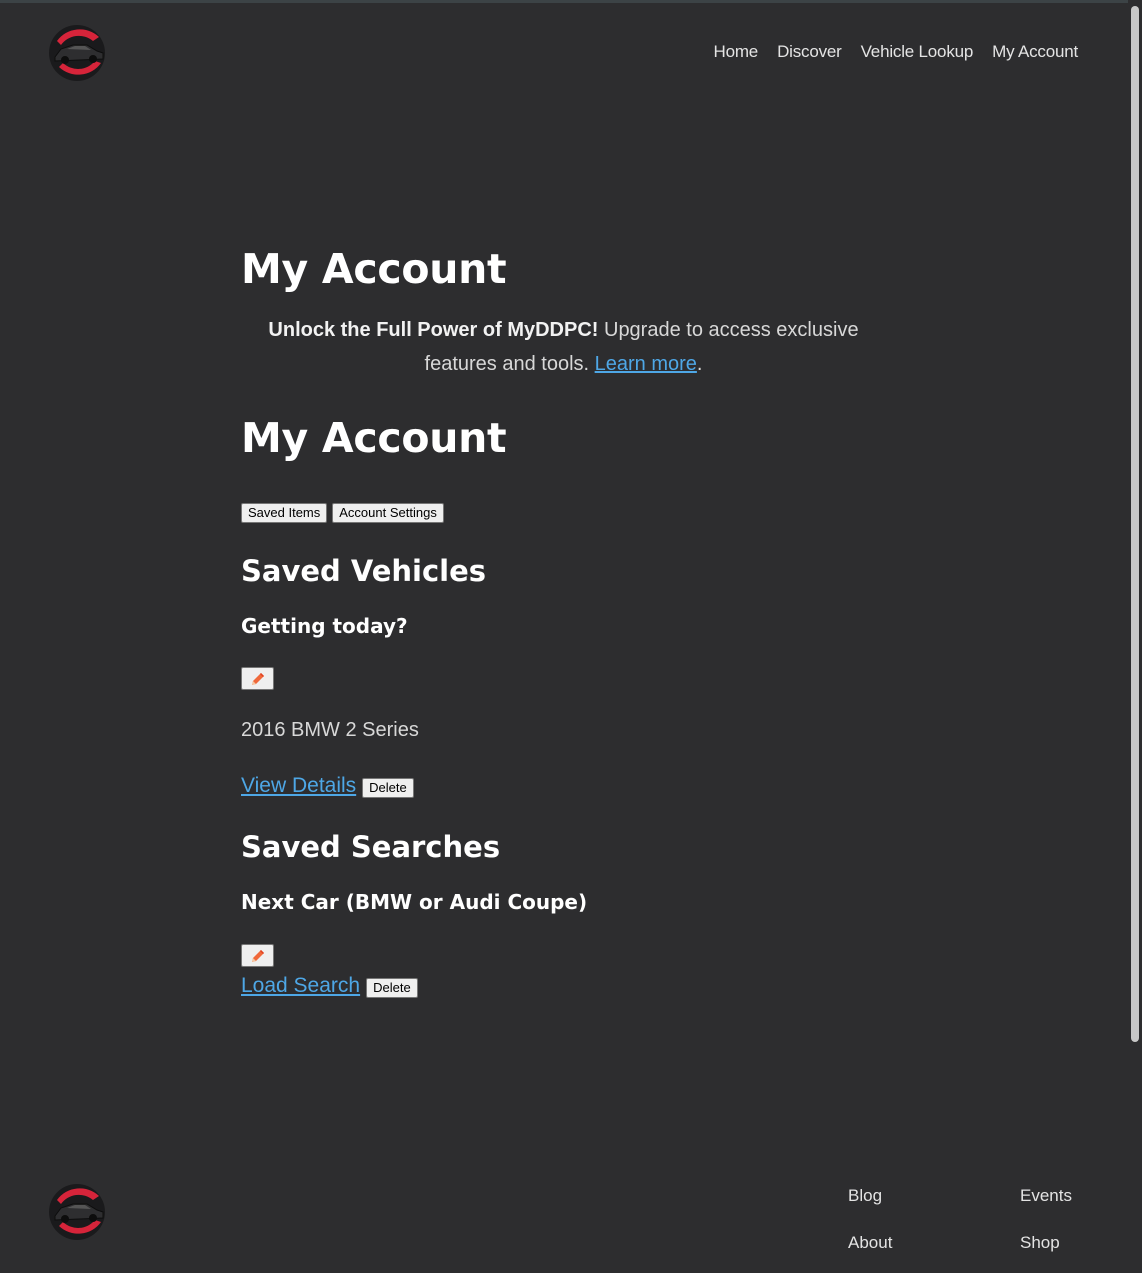  Describe the element at coordinates (364, 571) in the screenshot. I see `saved-vehicles-heading: Saved Vehicles` at that location.